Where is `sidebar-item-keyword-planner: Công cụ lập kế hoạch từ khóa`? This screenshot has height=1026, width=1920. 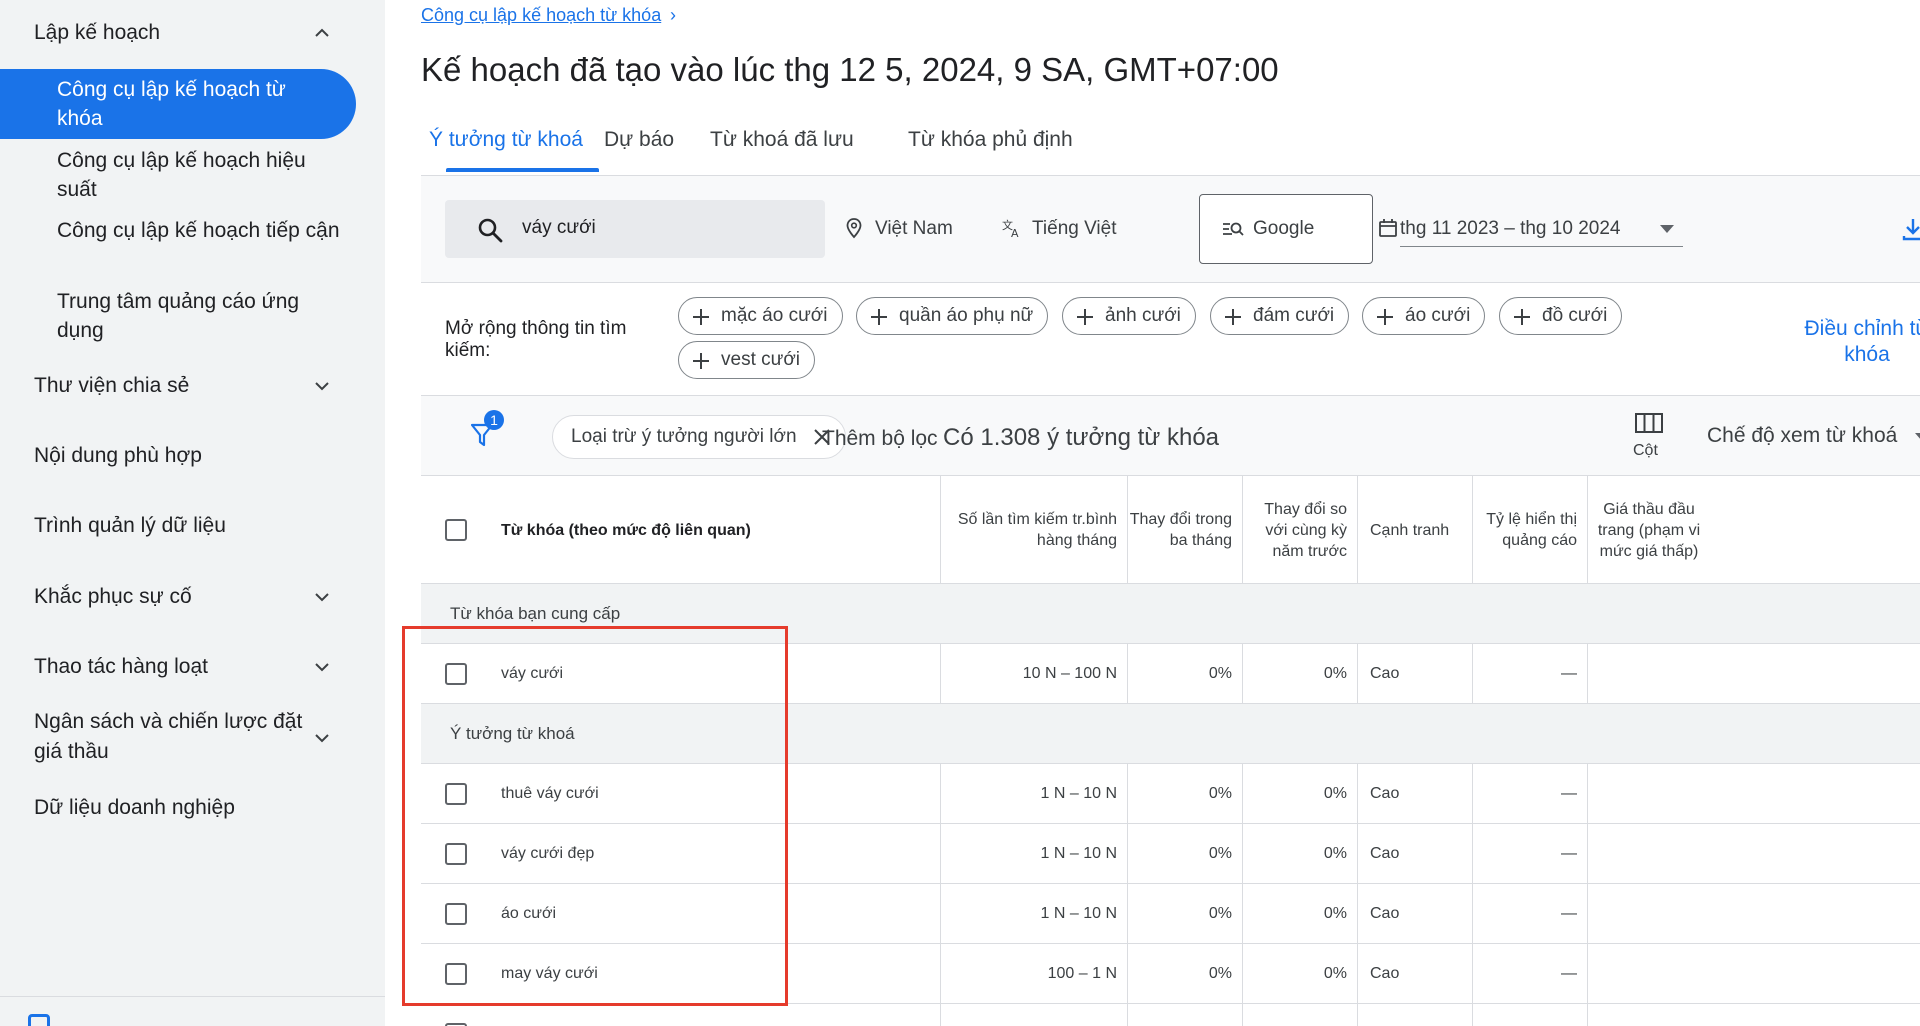
sidebar-item-keyword-planner: Công cụ lập kế hoạch từ khóa is located at coordinates (178, 104).